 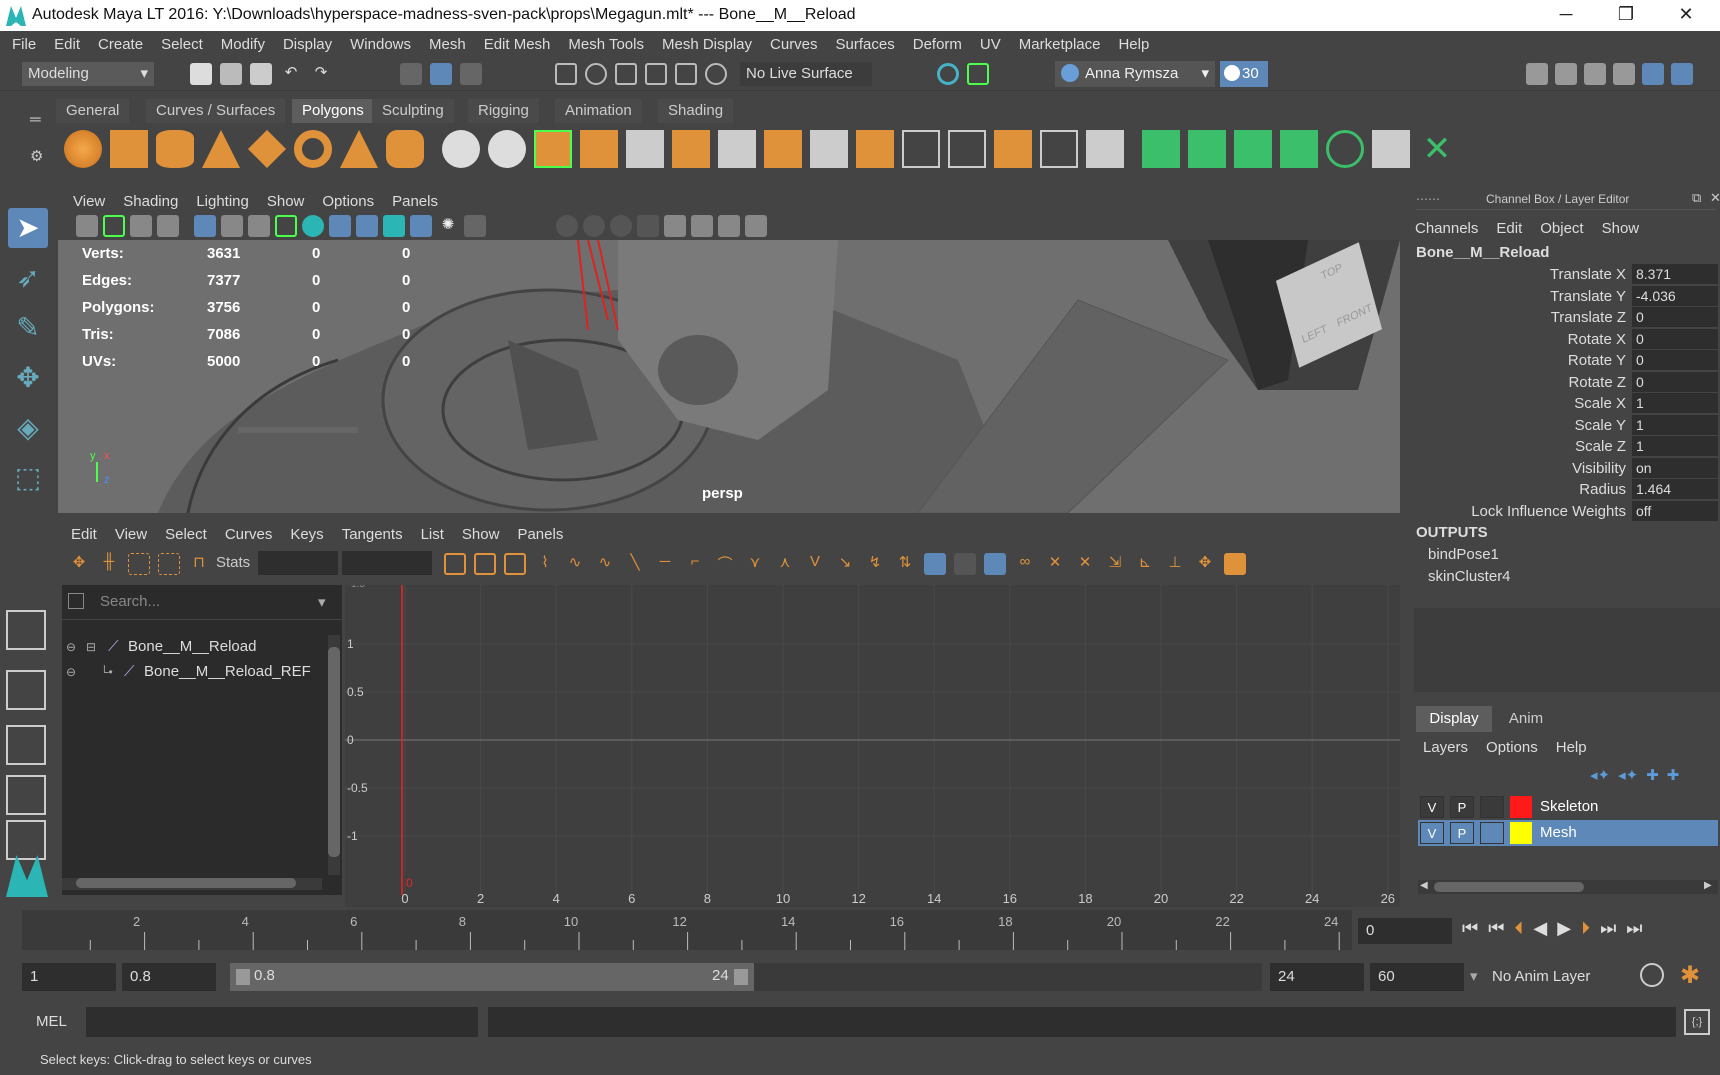 I want to click on close-button: ✕, so click(x=1686, y=15).